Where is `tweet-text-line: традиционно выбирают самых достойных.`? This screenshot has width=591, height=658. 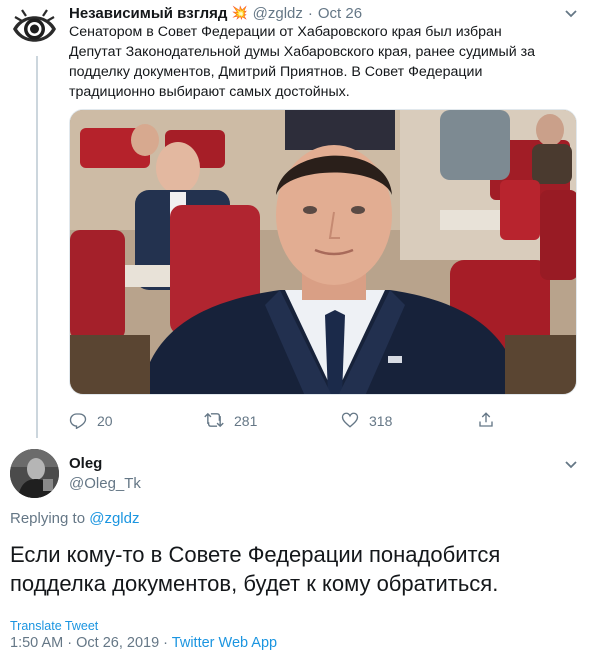
tweet-text-line: традиционно выбирают самых достойных. is located at coordinates (209, 92).